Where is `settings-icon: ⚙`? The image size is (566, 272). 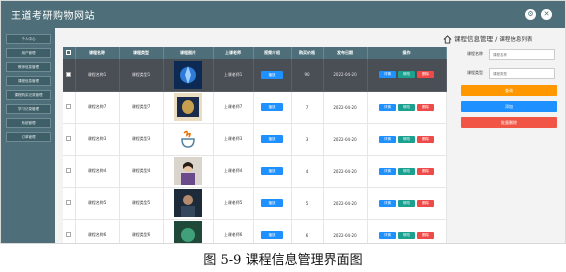 settings-icon: ⚙ is located at coordinates (530, 14).